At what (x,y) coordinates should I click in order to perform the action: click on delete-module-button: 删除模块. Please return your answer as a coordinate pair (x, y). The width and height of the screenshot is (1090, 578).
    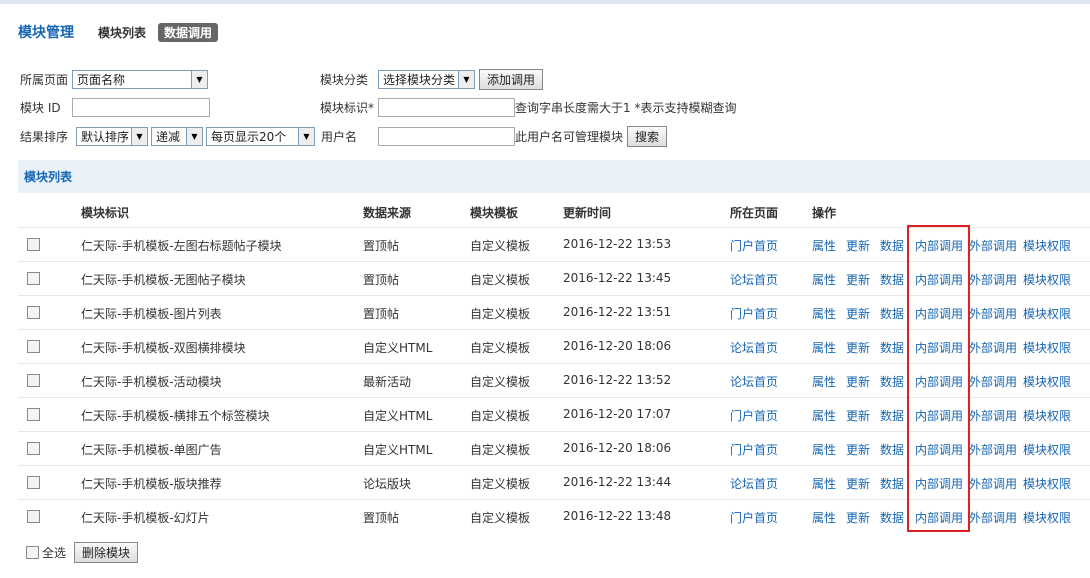
    Looking at the image, I should click on (106, 552).